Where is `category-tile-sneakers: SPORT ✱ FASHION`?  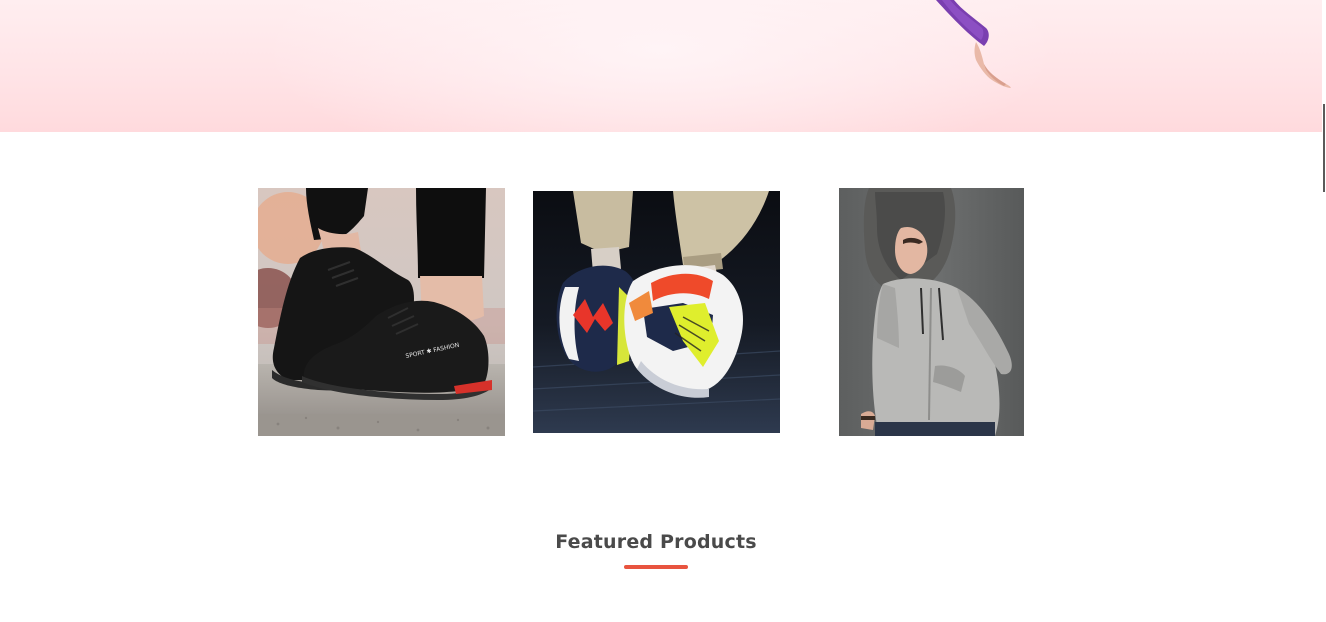 category-tile-sneakers: SPORT ✱ FASHION is located at coordinates (381, 312).